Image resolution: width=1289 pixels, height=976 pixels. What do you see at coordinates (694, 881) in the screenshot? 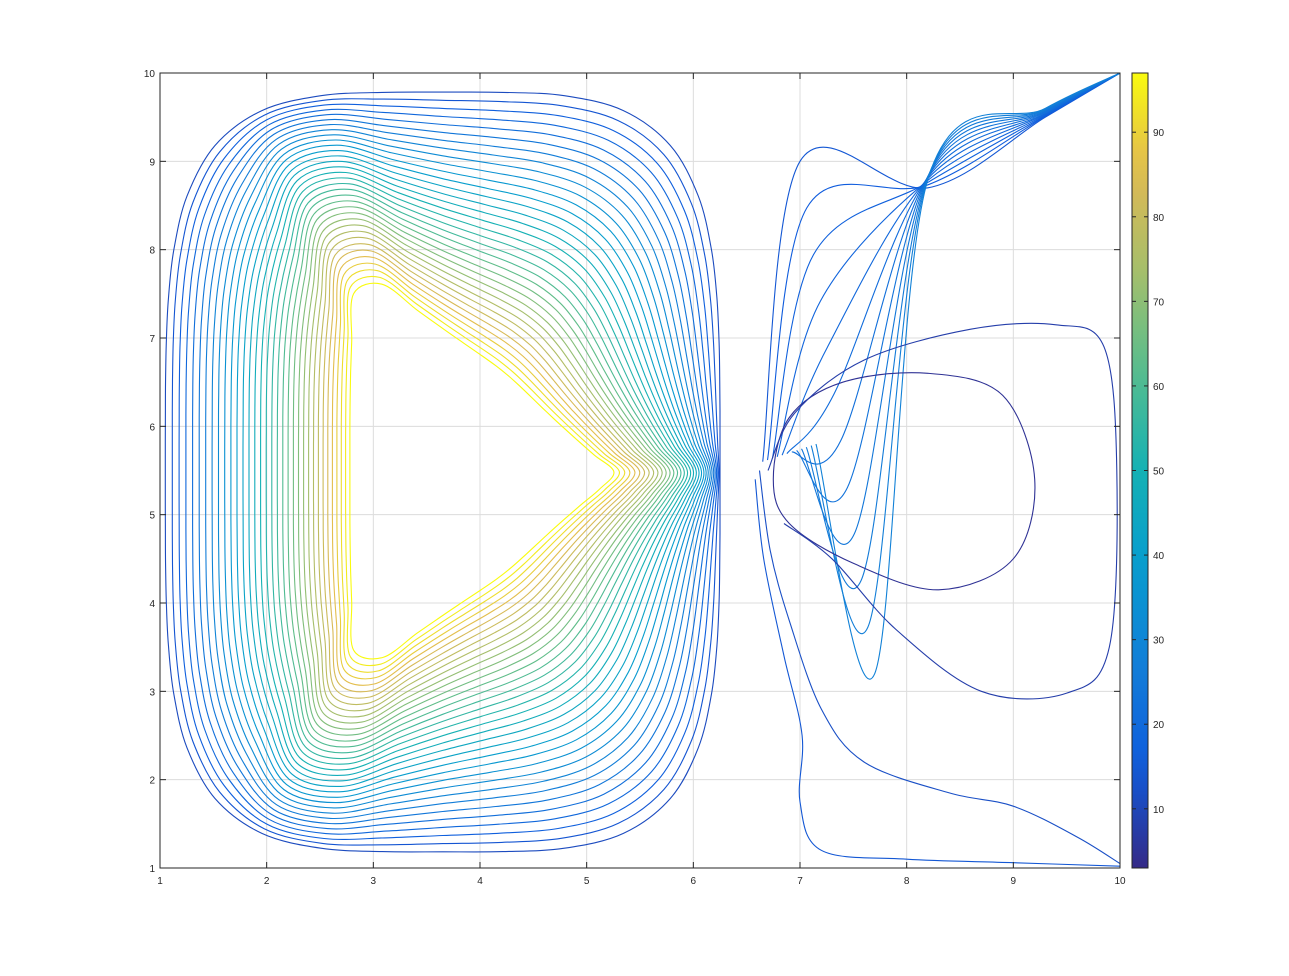
I see `x-tick-label: 6` at bounding box center [694, 881].